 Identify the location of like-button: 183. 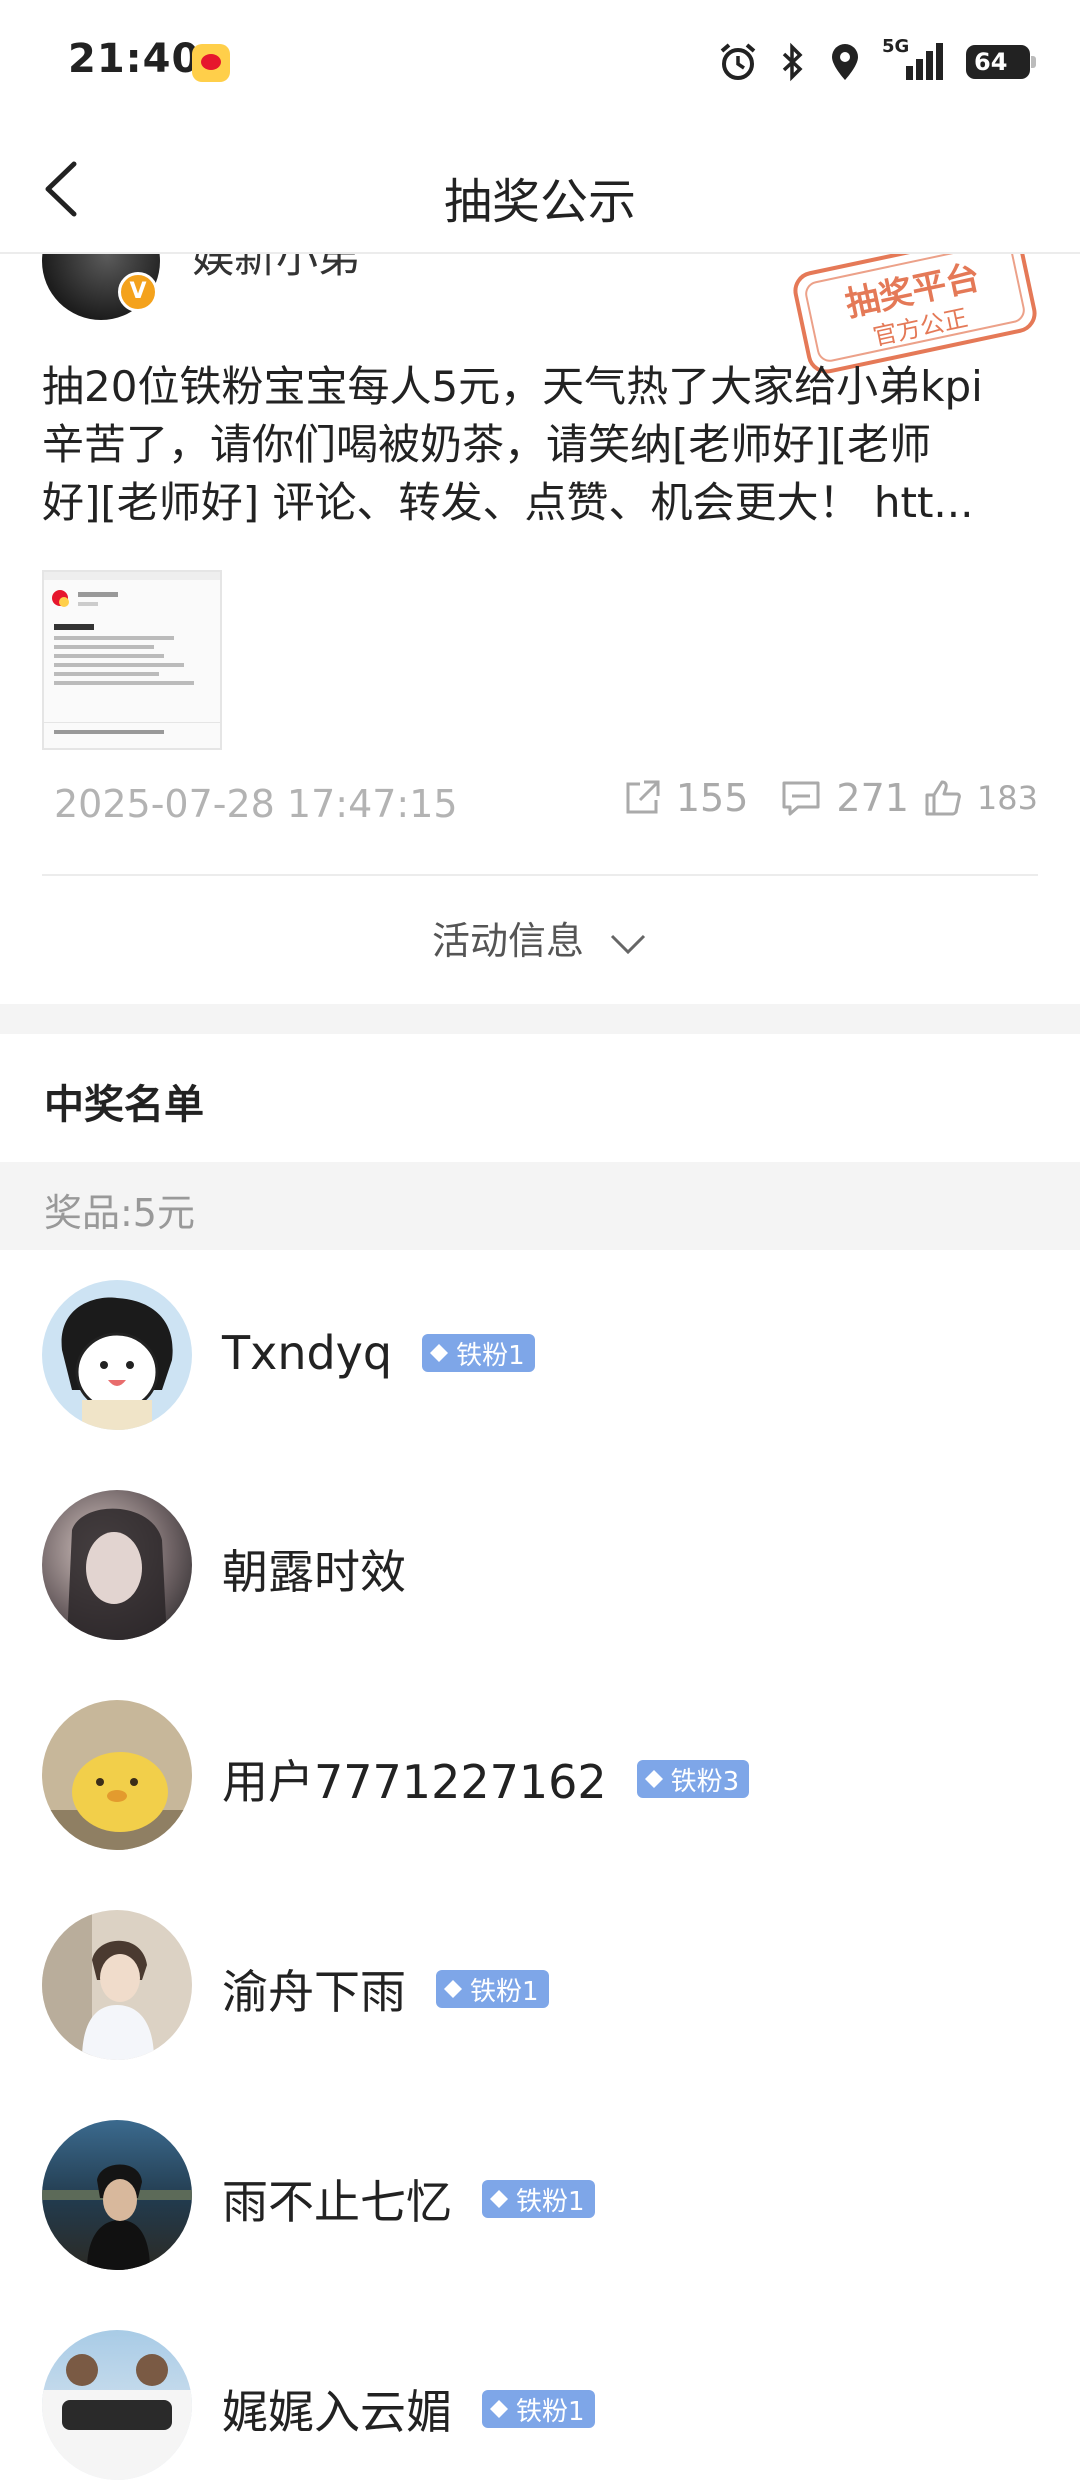
(980, 798).